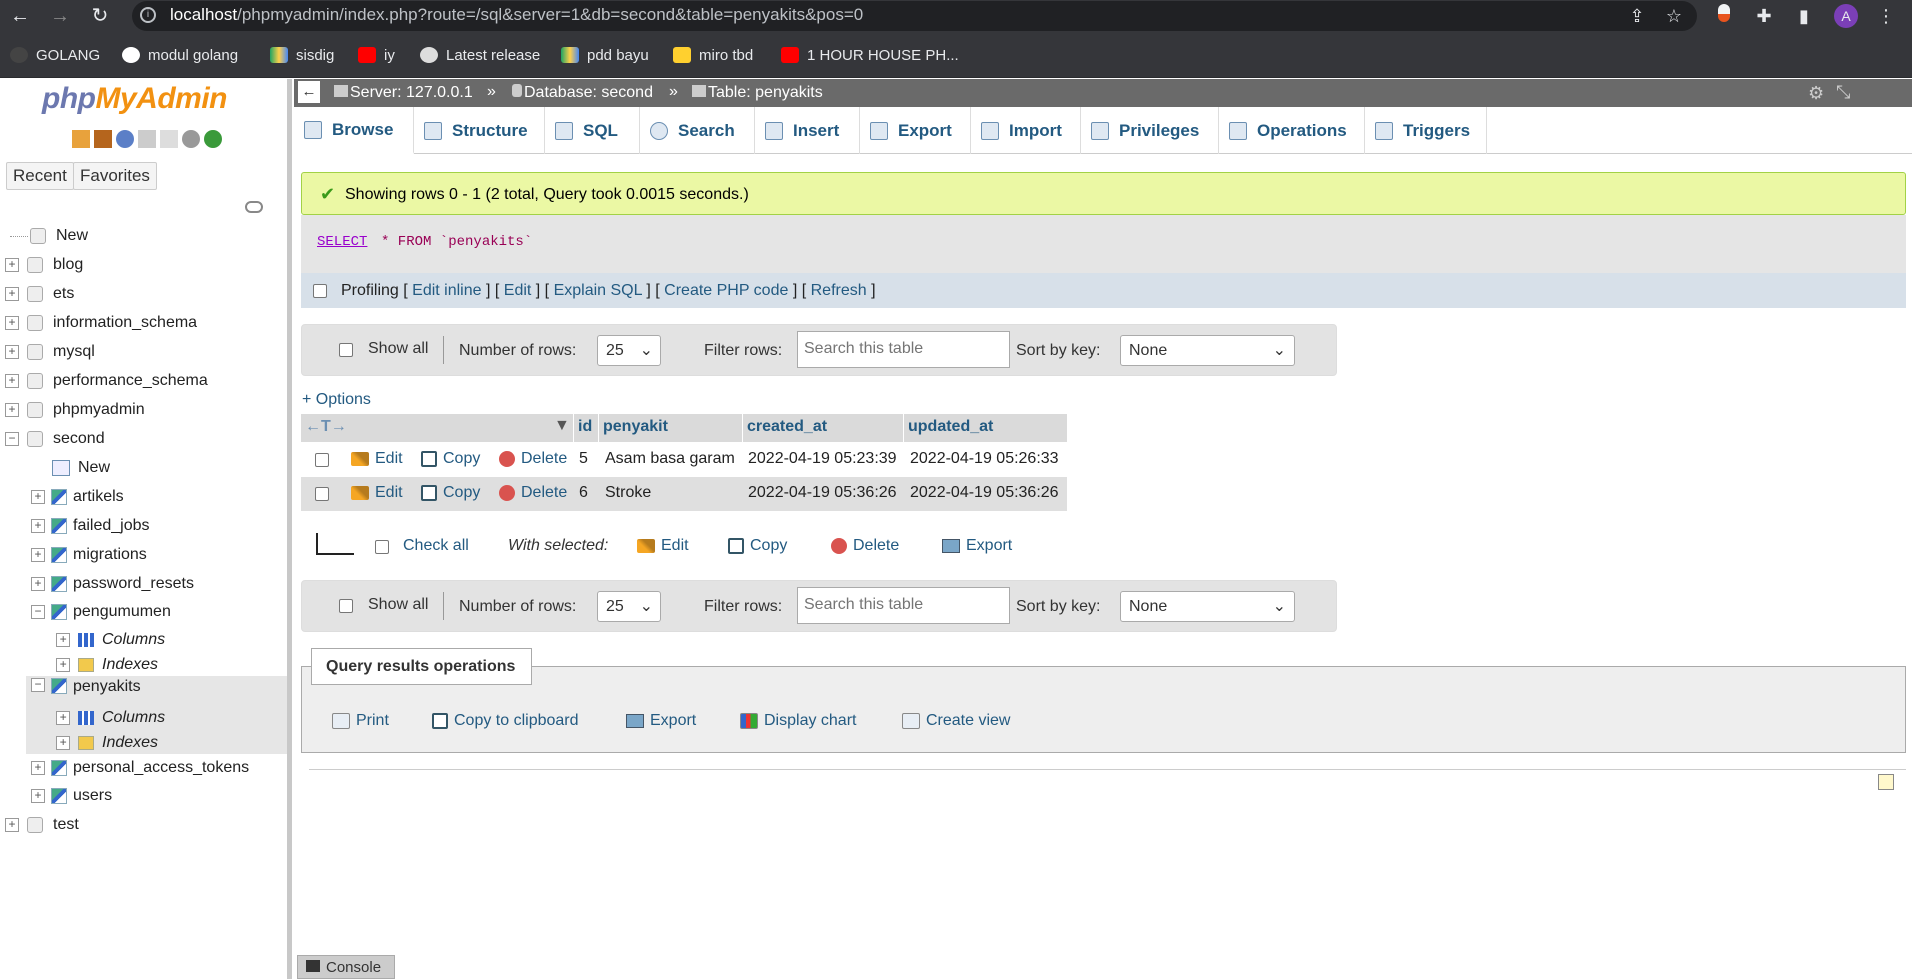  I want to click on share-icon: ⇪, so click(1637, 16).